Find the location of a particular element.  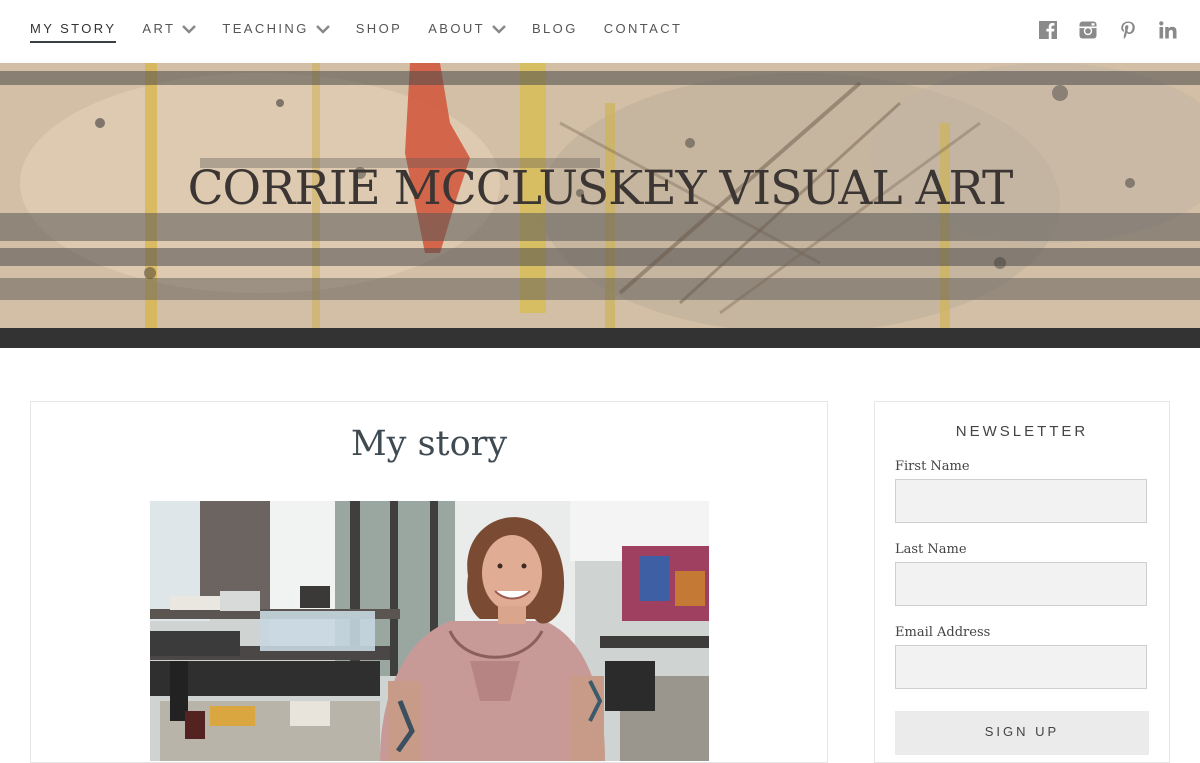

first-name-field is located at coordinates (1021, 501).